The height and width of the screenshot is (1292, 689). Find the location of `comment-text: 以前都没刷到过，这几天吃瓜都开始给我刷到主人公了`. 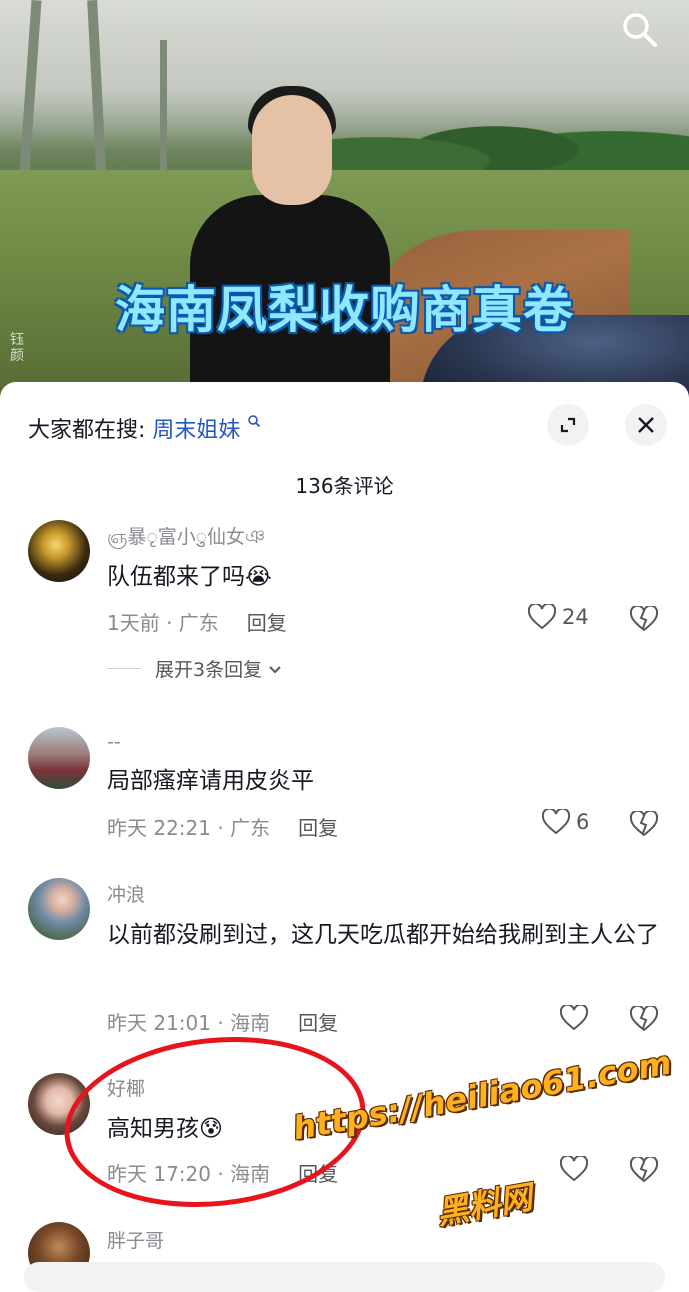

comment-text: 以前都没刷到过，这几天吃瓜都开始给我刷到主人公了 is located at coordinates (383, 935).